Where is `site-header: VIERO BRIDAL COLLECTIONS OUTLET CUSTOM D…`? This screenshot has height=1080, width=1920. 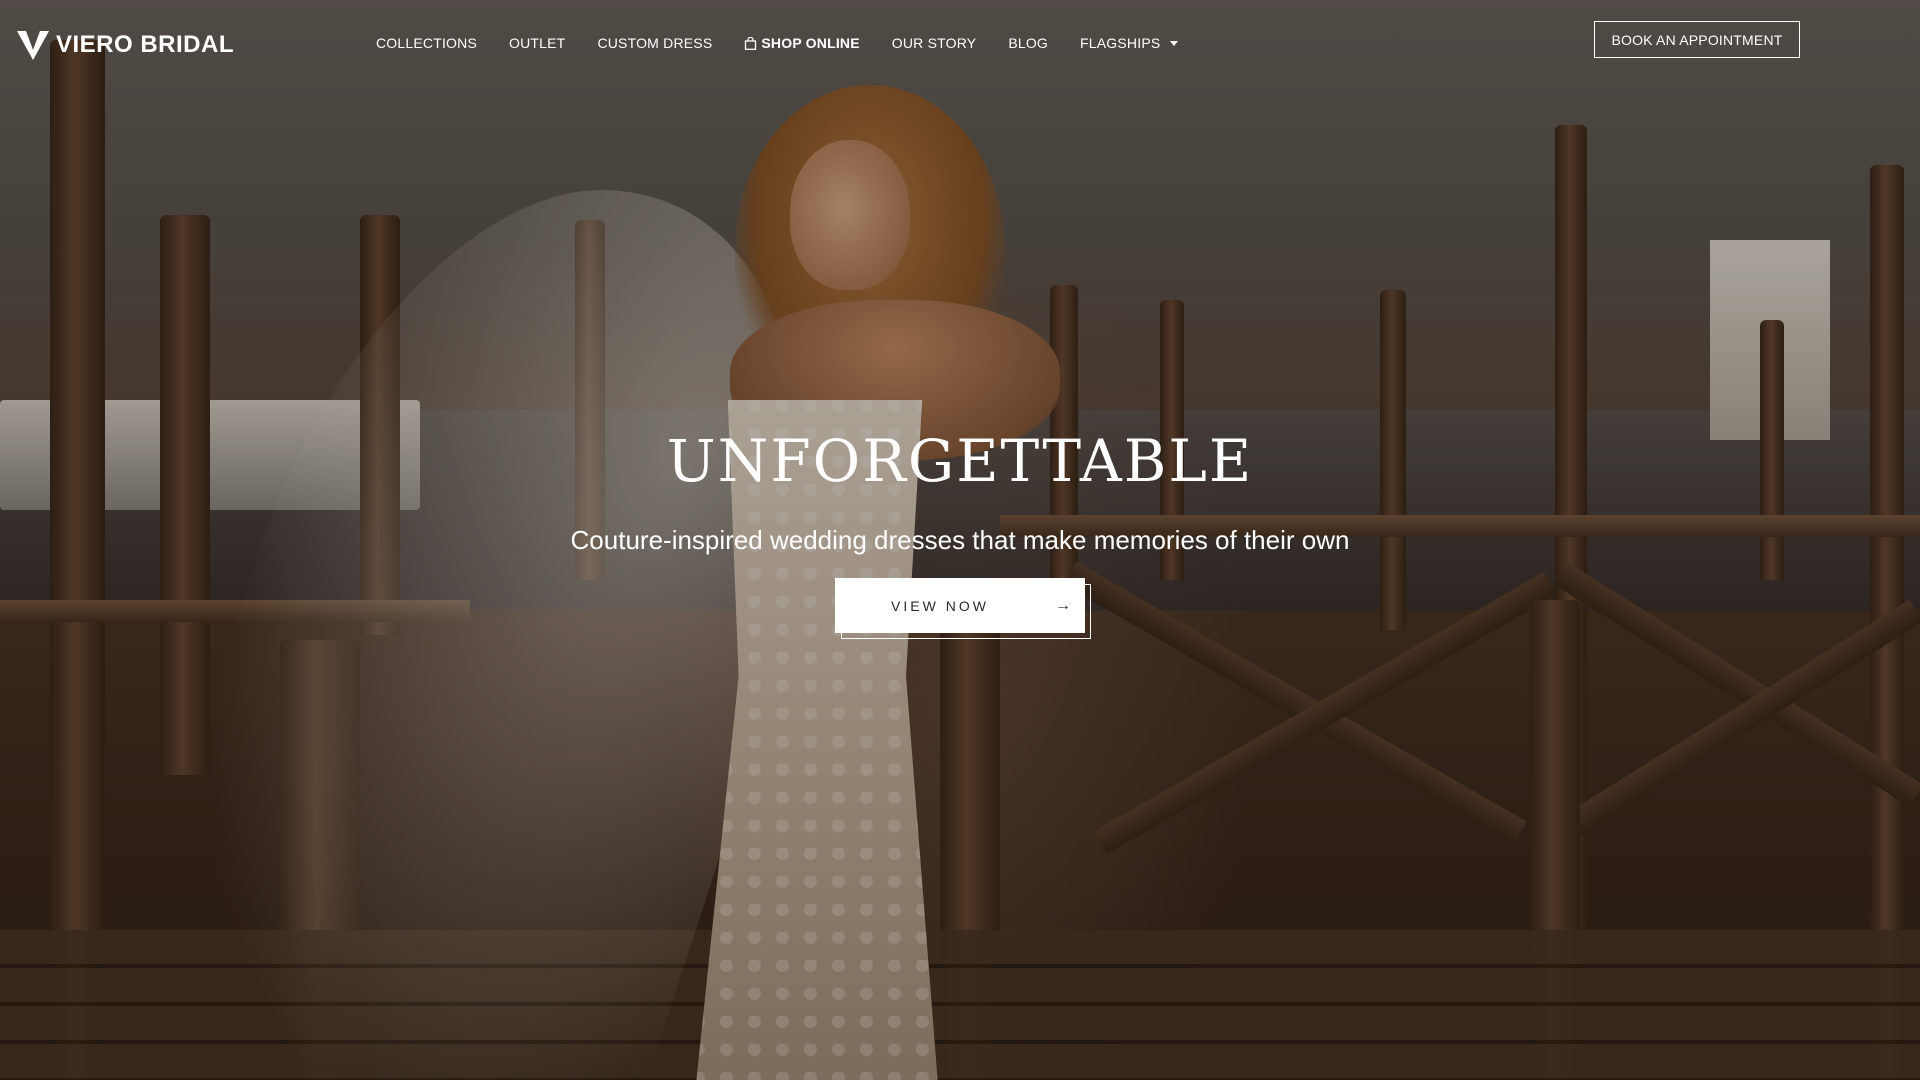
site-header: VIERO BRIDAL COLLECTIONS OUTLET CUSTOM D… is located at coordinates (960, 45).